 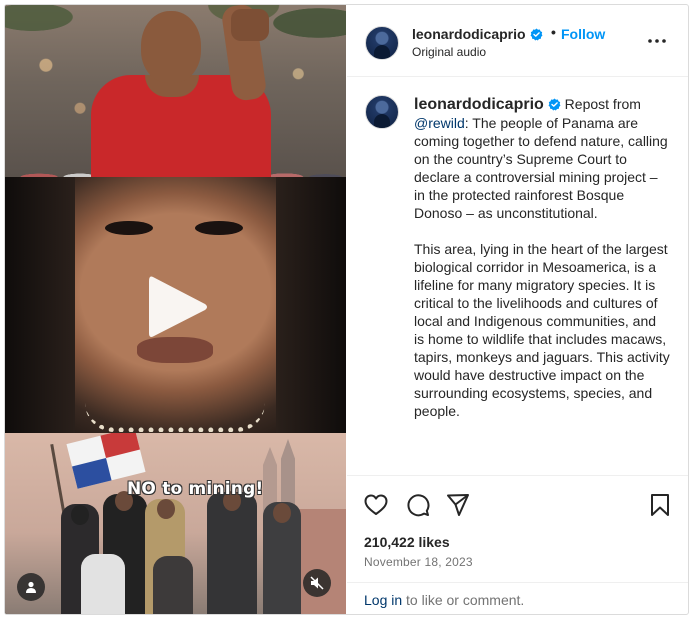 What do you see at coordinates (178, 307) in the screenshot?
I see `play-icon` at bounding box center [178, 307].